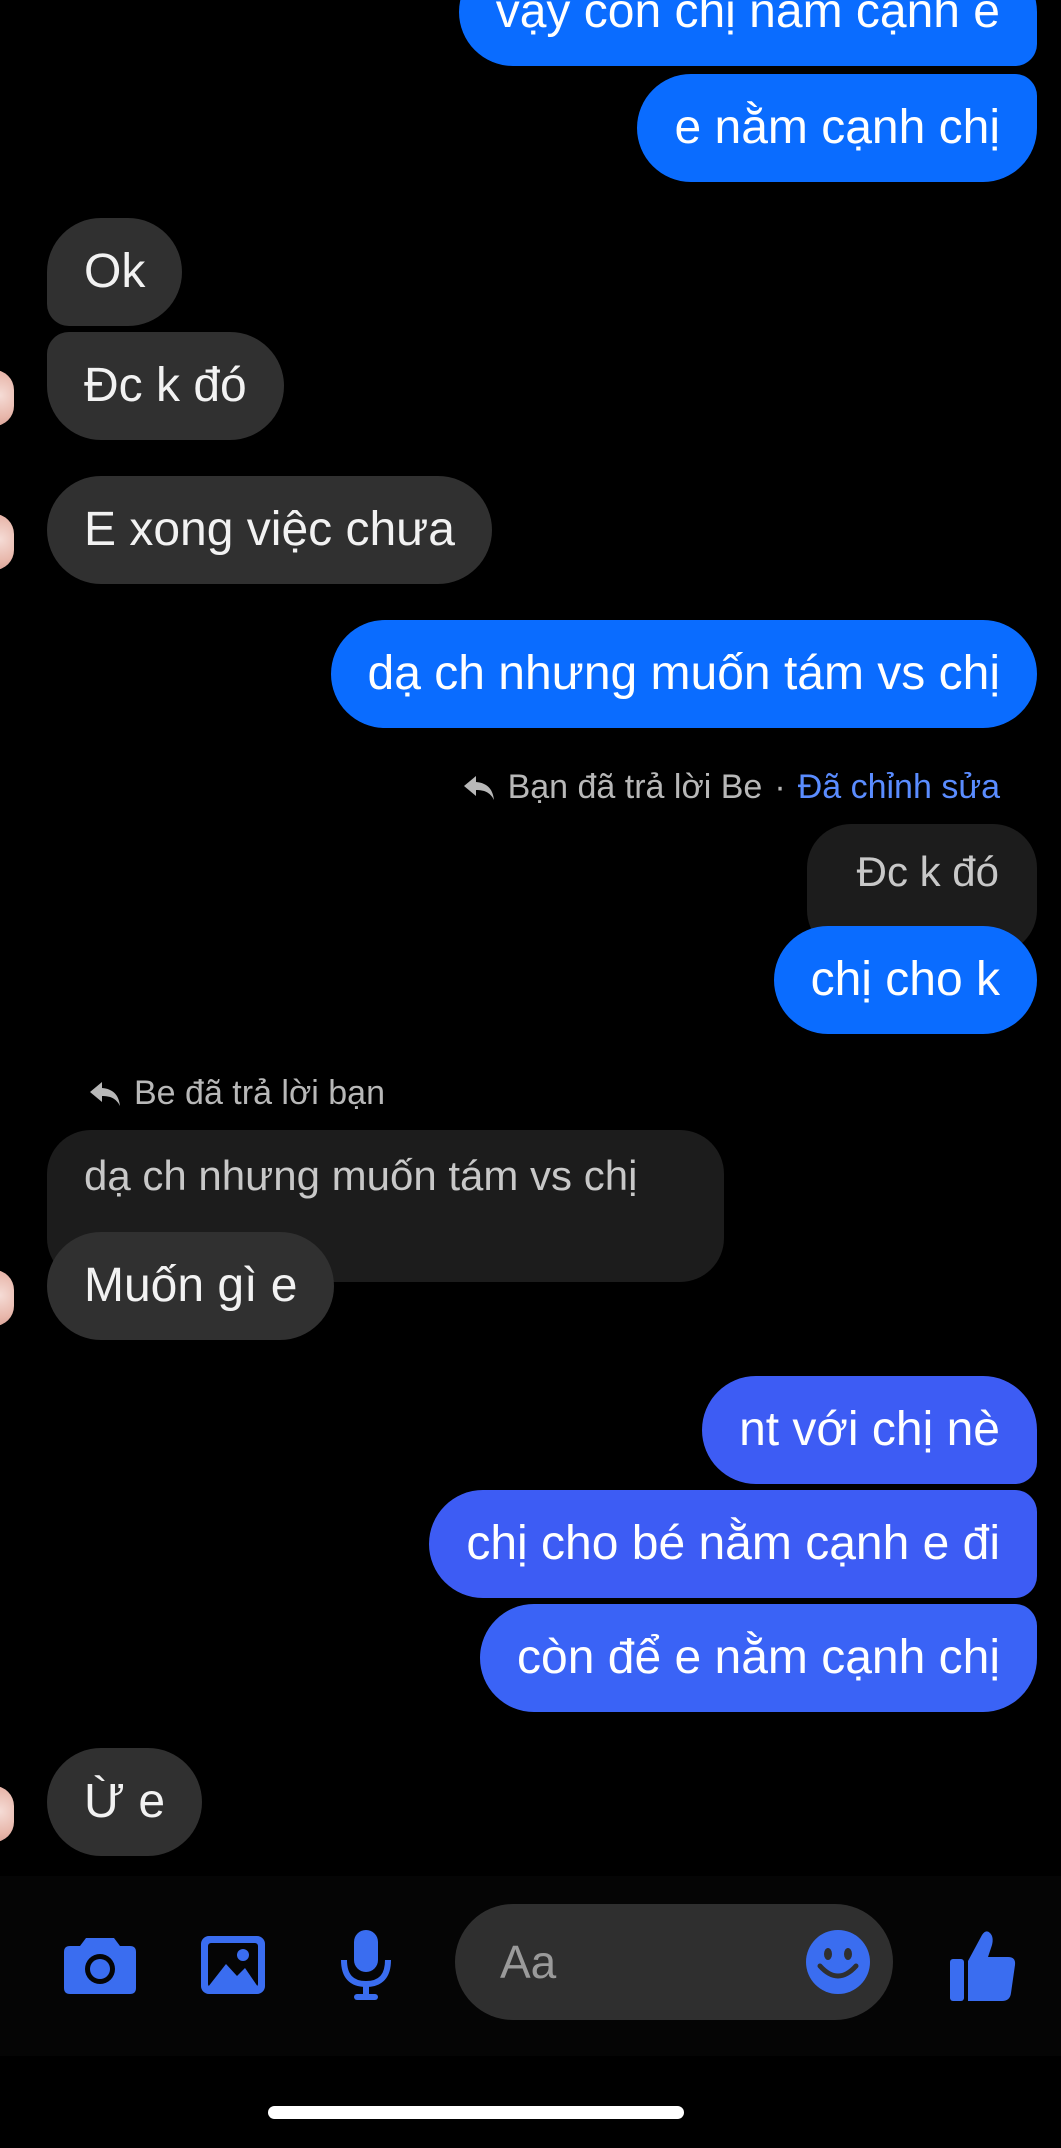  What do you see at coordinates (899, 787) in the screenshot?
I see `edited-label: Đã chỉnh sửa` at bounding box center [899, 787].